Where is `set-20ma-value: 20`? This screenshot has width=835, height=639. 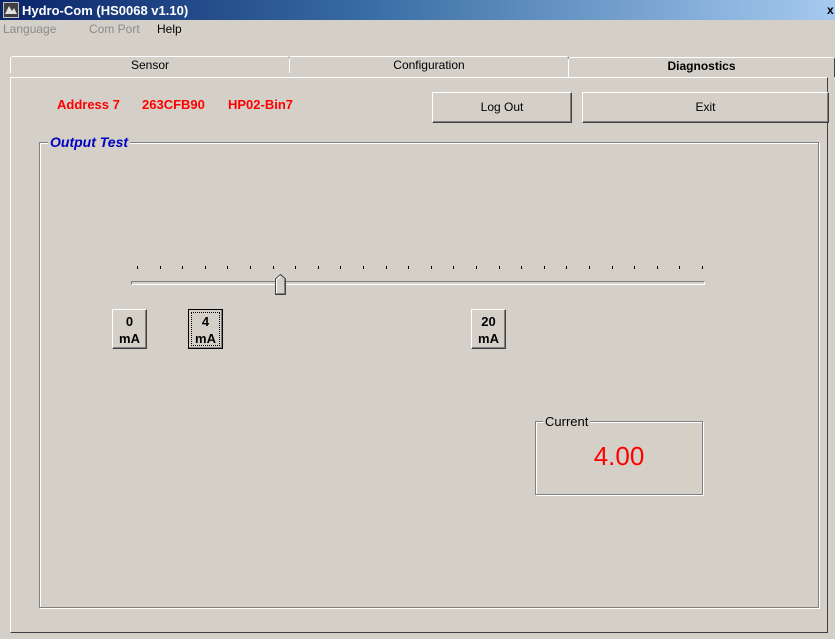 set-20ma-value: 20 is located at coordinates (488, 321).